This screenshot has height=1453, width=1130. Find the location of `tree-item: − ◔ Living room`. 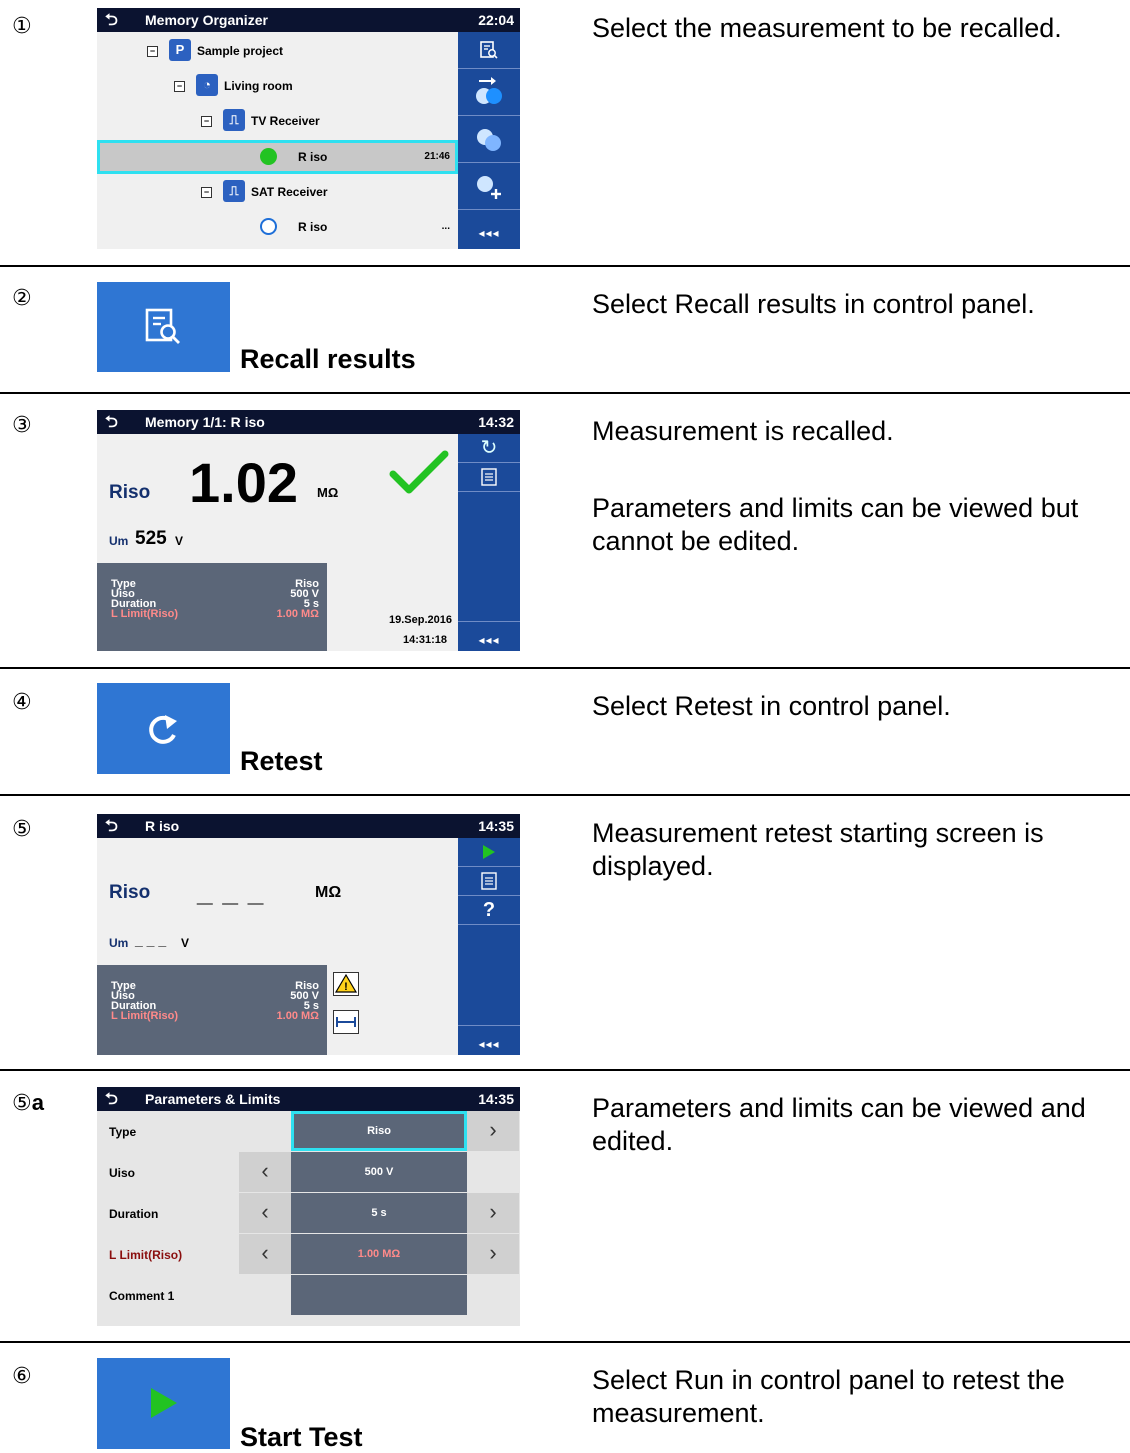

tree-item: − ◔ Living room is located at coordinates (277, 86).